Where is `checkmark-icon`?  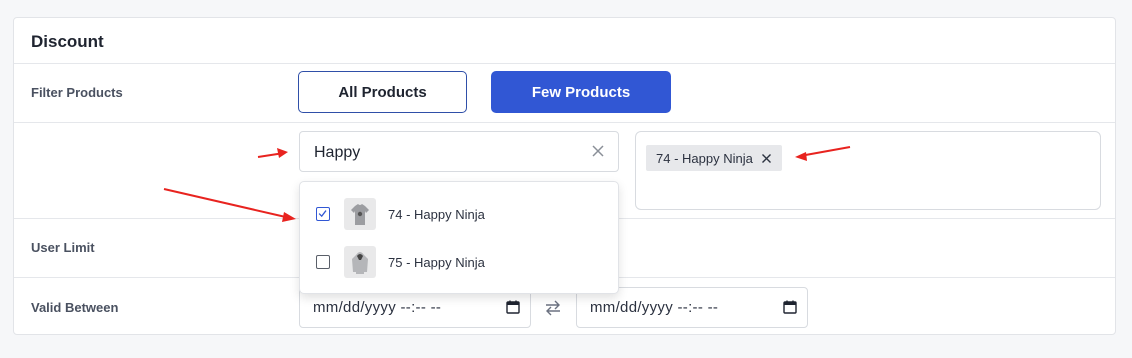
checkmark-icon is located at coordinates (322, 214).